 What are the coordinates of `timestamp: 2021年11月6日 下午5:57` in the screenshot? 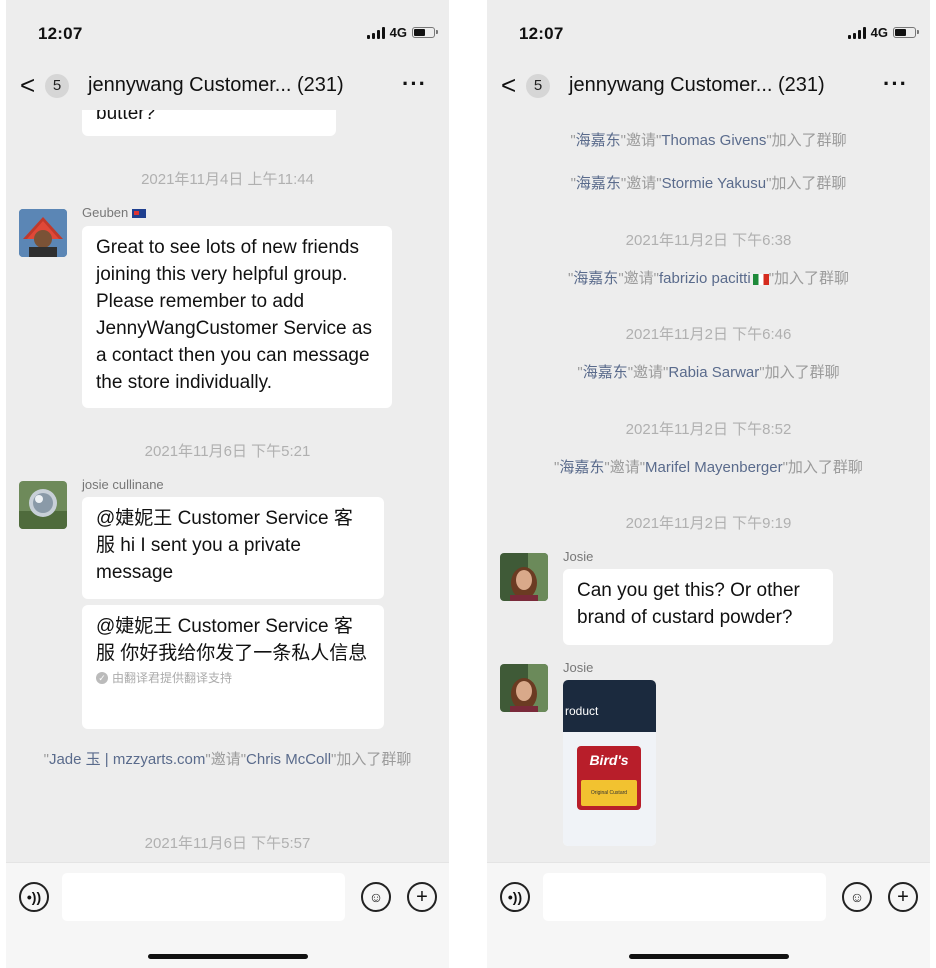 It's located at (227, 843).